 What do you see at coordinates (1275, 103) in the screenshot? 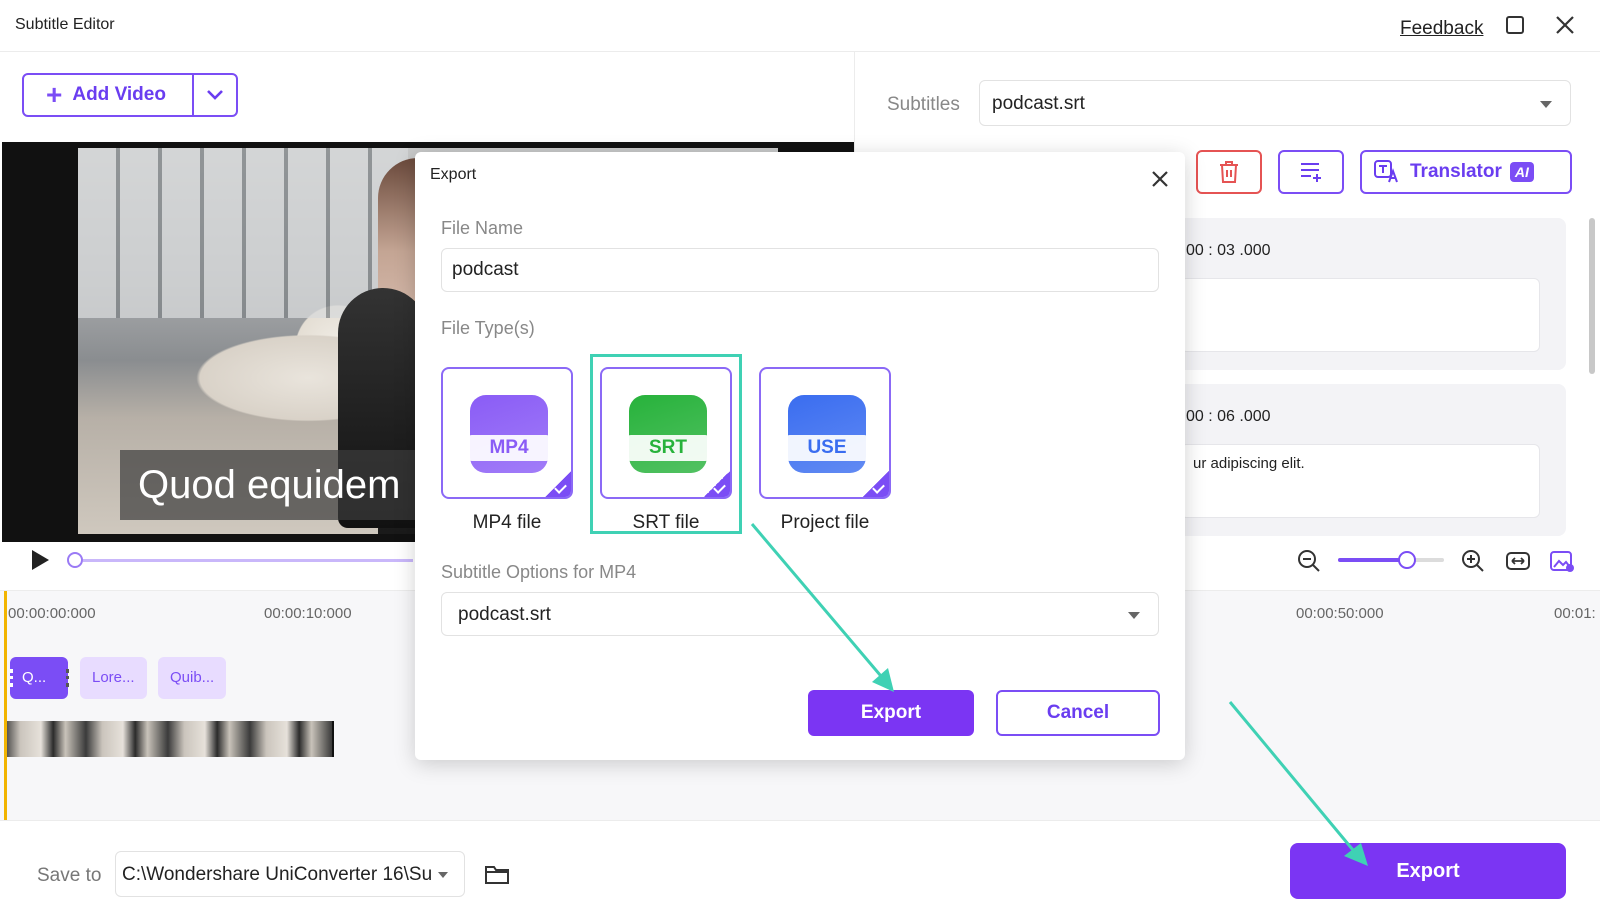
I see `subtitles-select: podcast.srt` at bounding box center [1275, 103].